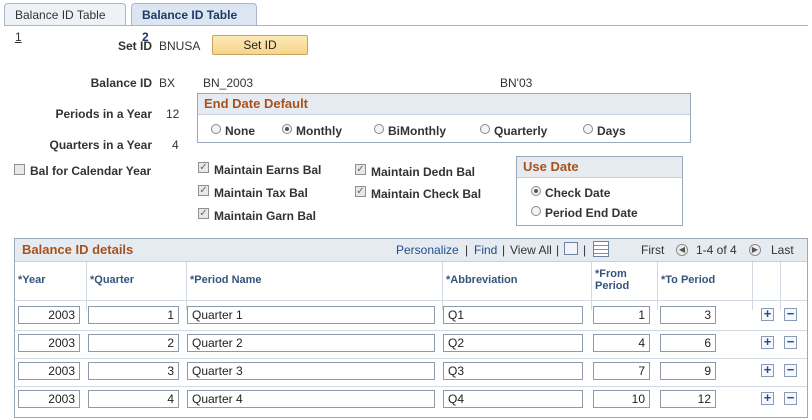  Describe the element at coordinates (444, 104) in the screenshot. I see `end-date-default-title: End Date Default` at that location.